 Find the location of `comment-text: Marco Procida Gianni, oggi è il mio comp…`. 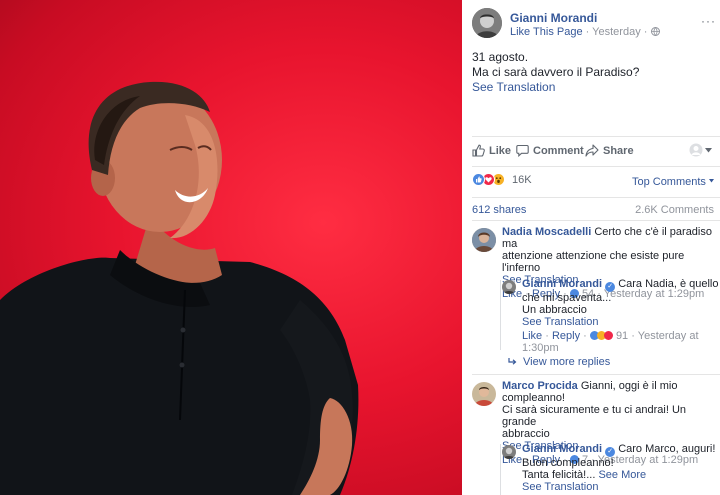

comment-text: Marco Procida Gianni, oggi è il mio comp… is located at coordinates (611, 392).